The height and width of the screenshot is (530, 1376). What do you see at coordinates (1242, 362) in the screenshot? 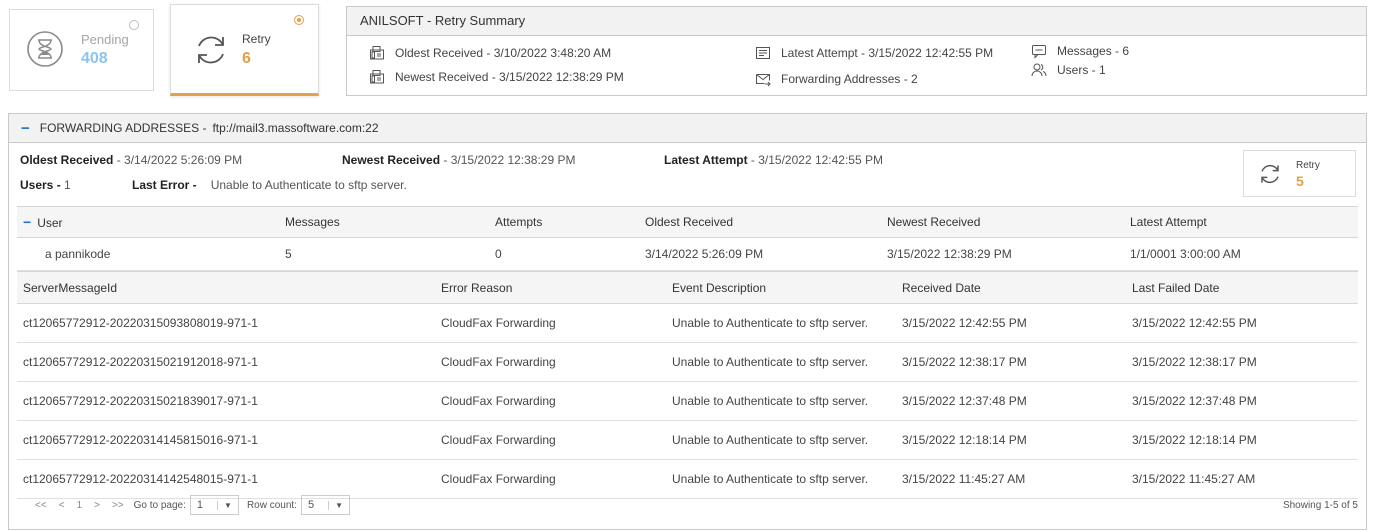
I see `cell-last-failed-date: 3/15/2022 12:38:17 PM` at bounding box center [1242, 362].